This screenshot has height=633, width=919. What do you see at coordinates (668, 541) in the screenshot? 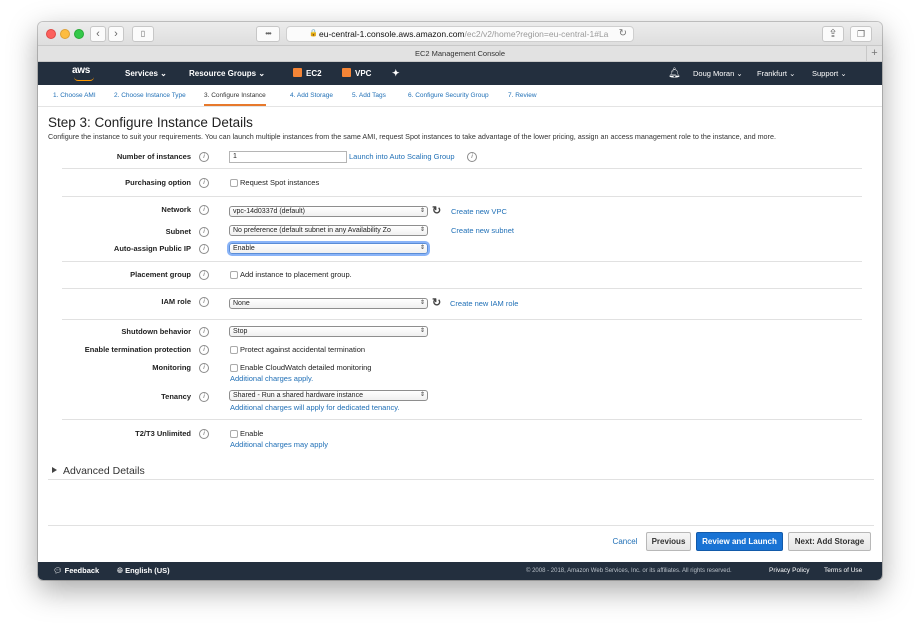
I see `previous-button: Previous` at bounding box center [668, 541].